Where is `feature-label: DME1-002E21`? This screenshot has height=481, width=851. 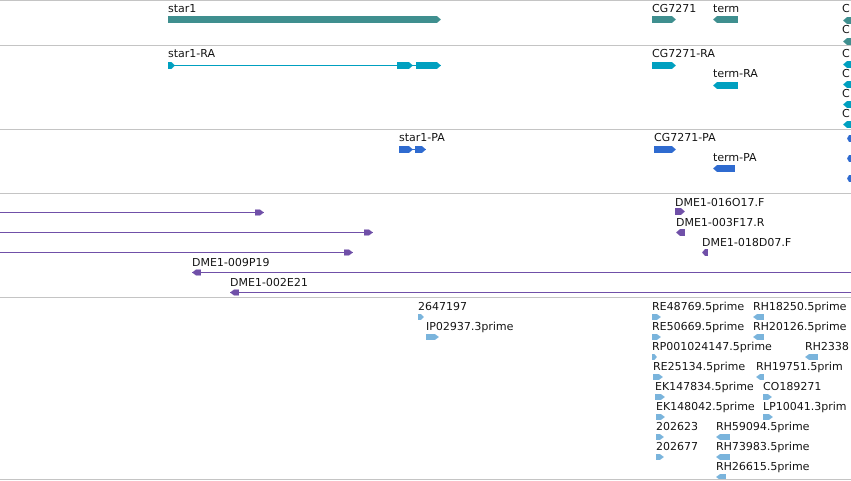
feature-label: DME1-002E21 is located at coordinates (269, 282).